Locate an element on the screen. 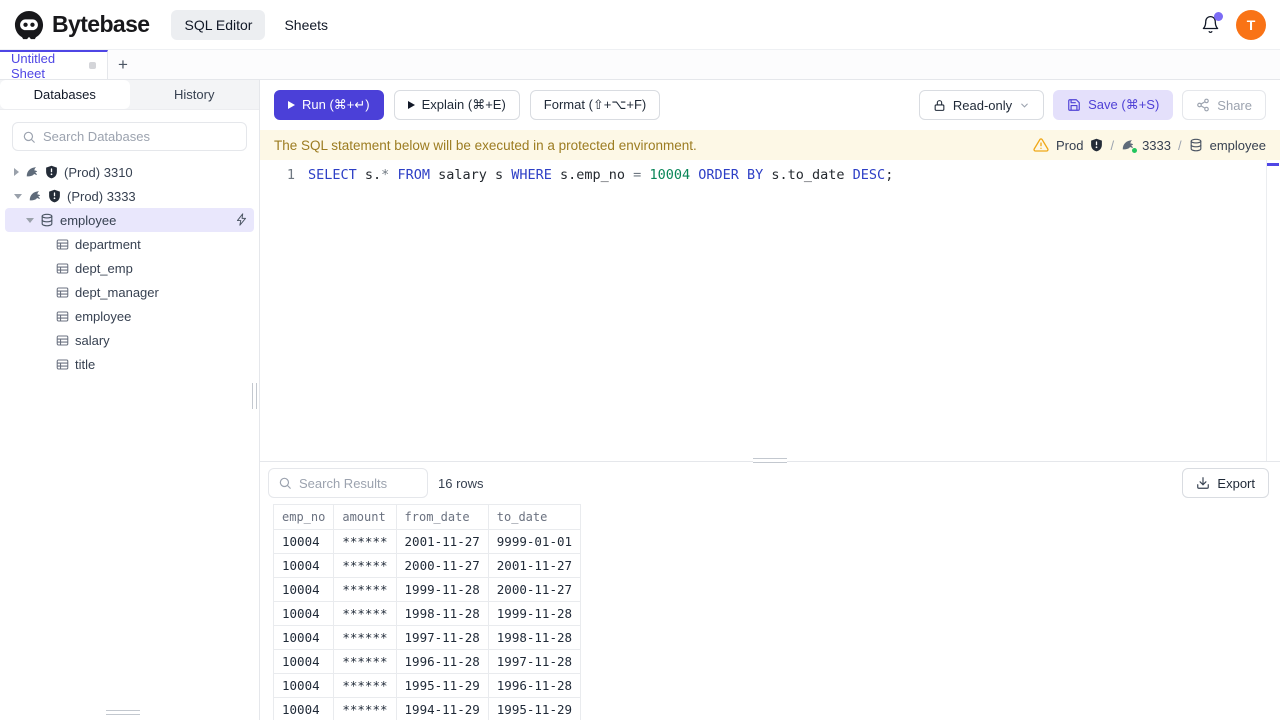 Image resolution: width=1280 pixels, height=720 pixels. new-sheet-button: + is located at coordinates (123, 64).